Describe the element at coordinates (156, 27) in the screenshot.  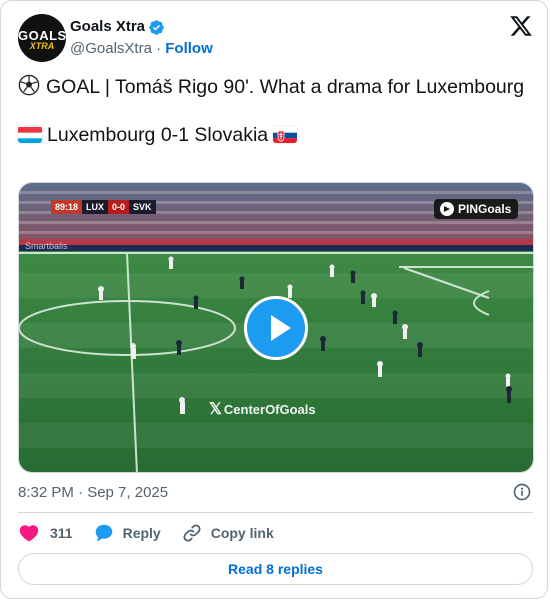
I see `verified-badge-icon` at that location.